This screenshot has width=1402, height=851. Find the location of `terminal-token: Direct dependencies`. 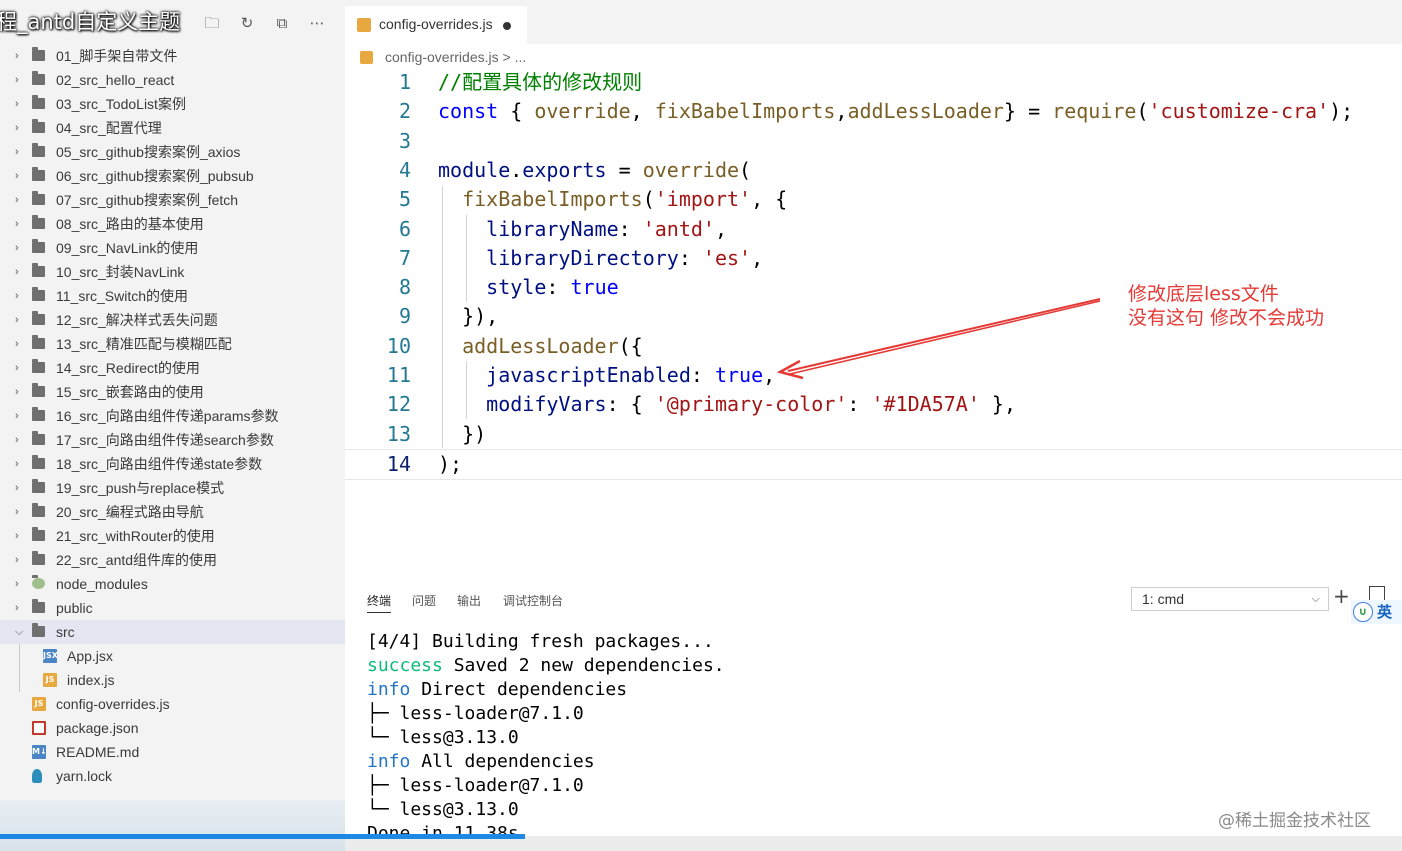

terminal-token: Direct dependencies is located at coordinates (519, 689).